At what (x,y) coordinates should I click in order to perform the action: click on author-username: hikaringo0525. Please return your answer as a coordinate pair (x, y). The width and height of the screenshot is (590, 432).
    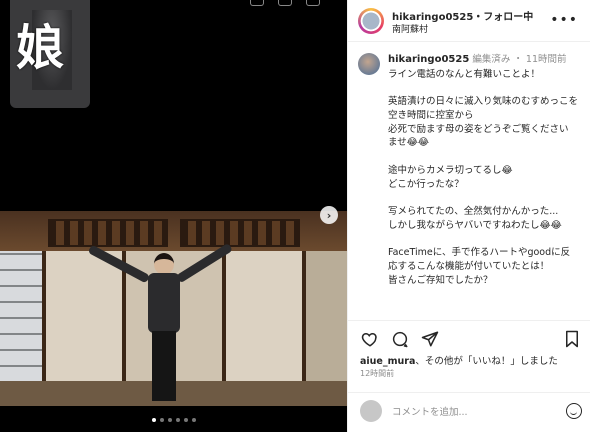
    Looking at the image, I should click on (432, 17).